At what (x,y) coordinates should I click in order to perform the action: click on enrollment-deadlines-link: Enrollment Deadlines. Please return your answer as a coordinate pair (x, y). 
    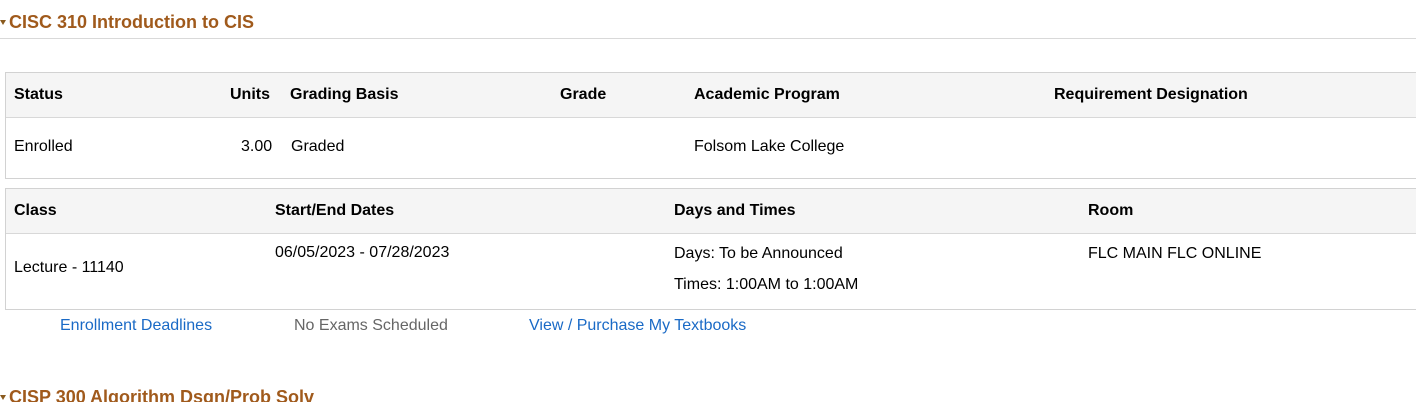
    Looking at the image, I should click on (136, 326).